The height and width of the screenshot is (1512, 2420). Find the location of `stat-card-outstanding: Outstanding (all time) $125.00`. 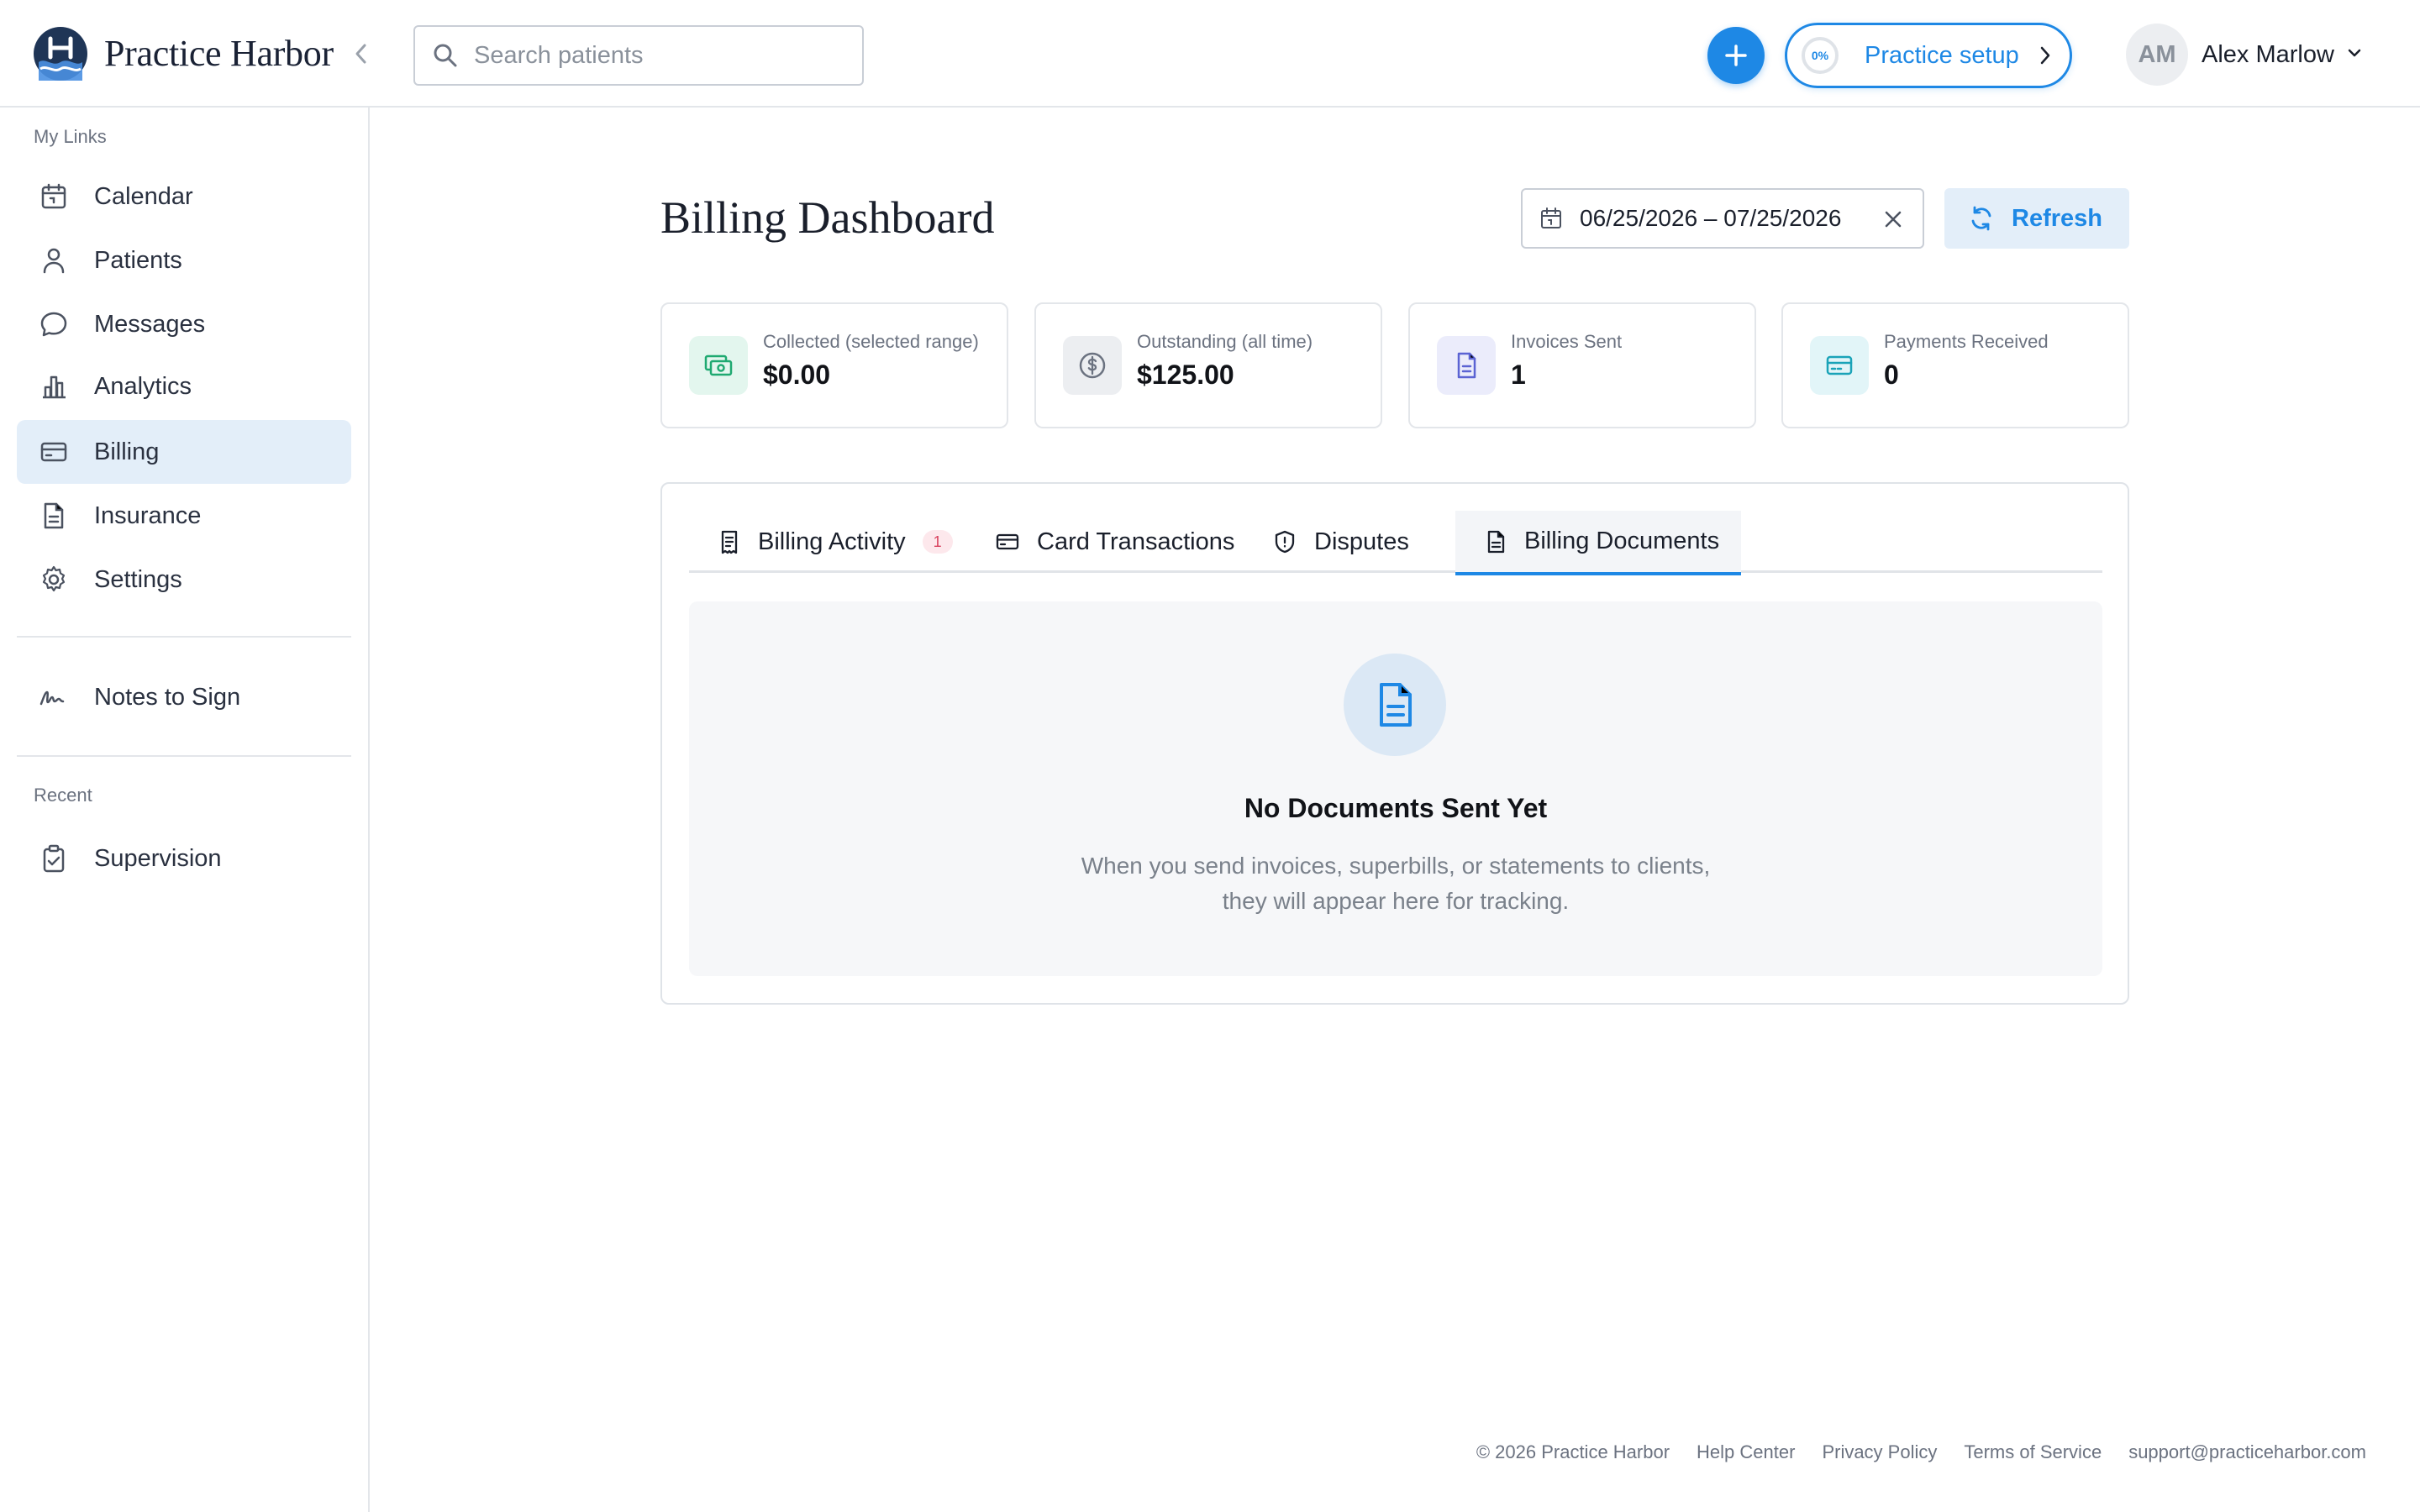

stat-card-outstanding: Outstanding (all time) $125.00 is located at coordinates (1208, 365).